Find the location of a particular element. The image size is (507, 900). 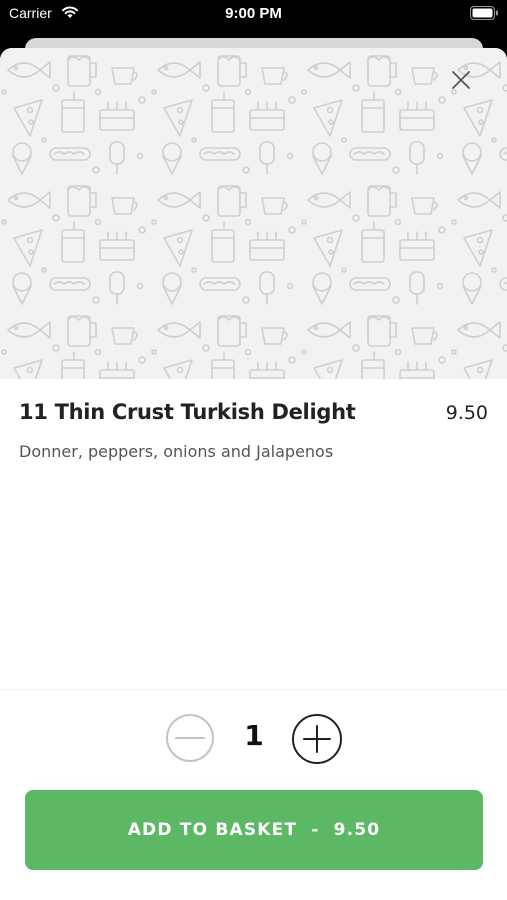

plus-icon is located at coordinates (317, 739).